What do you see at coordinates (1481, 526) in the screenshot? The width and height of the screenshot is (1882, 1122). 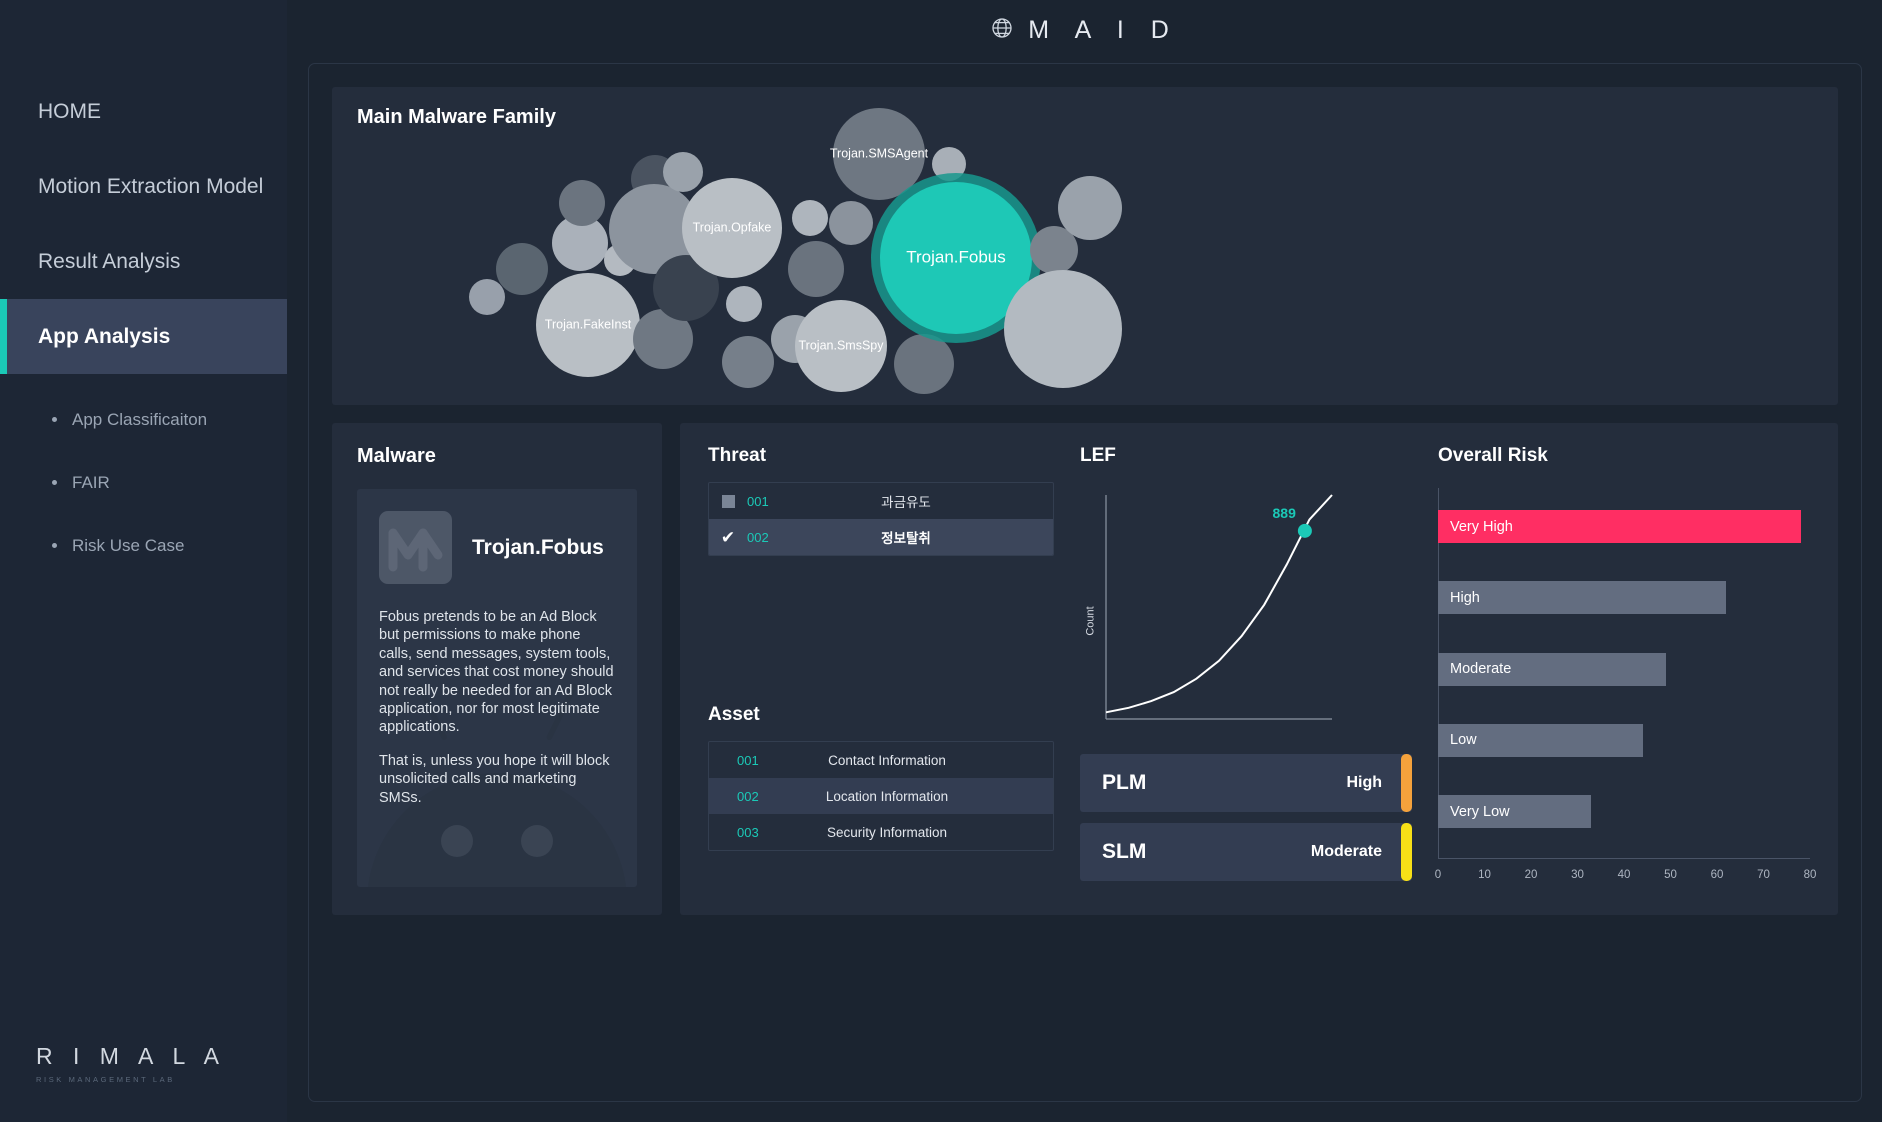 I see `risk-bar-label: Very High` at bounding box center [1481, 526].